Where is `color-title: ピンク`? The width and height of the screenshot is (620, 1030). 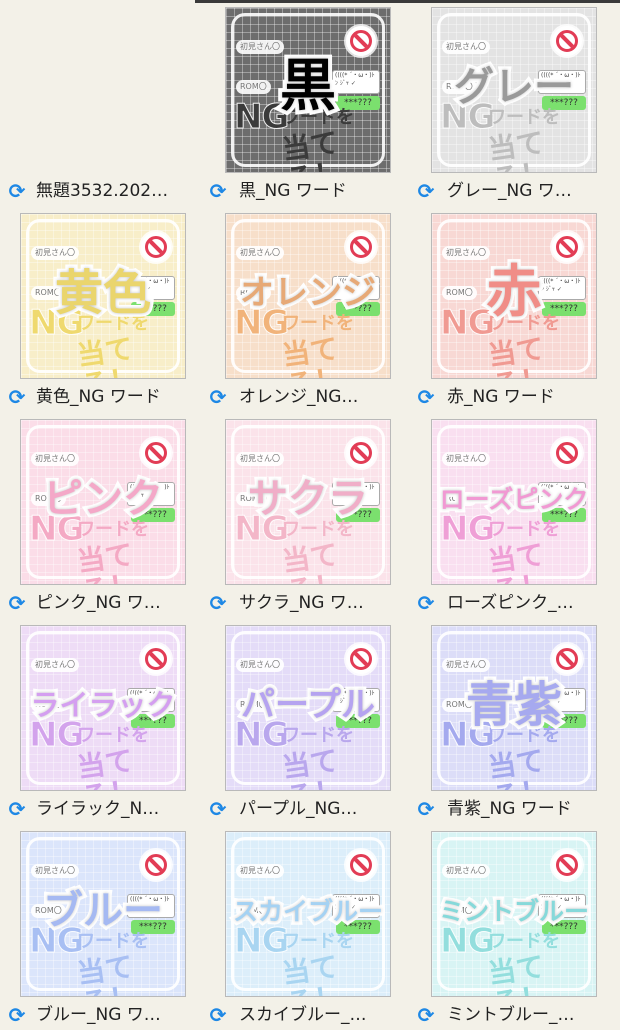
color-title: ピンク is located at coordinates (103, 499).